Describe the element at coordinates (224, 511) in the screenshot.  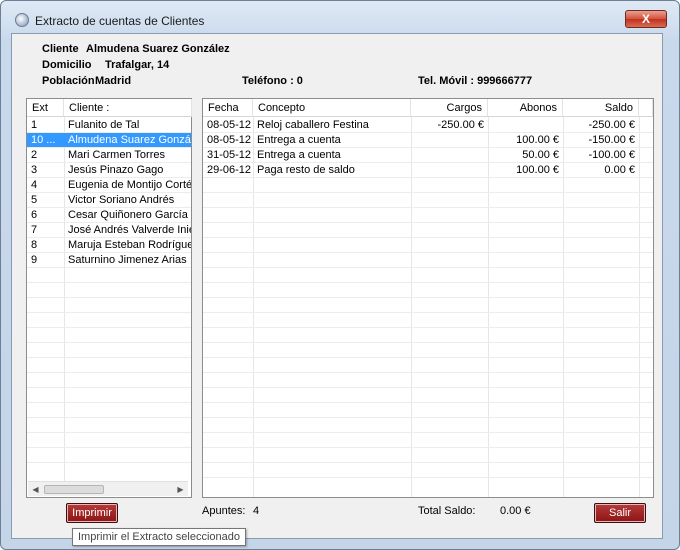
I see `apuntes-label: Apuntes:` at that location.